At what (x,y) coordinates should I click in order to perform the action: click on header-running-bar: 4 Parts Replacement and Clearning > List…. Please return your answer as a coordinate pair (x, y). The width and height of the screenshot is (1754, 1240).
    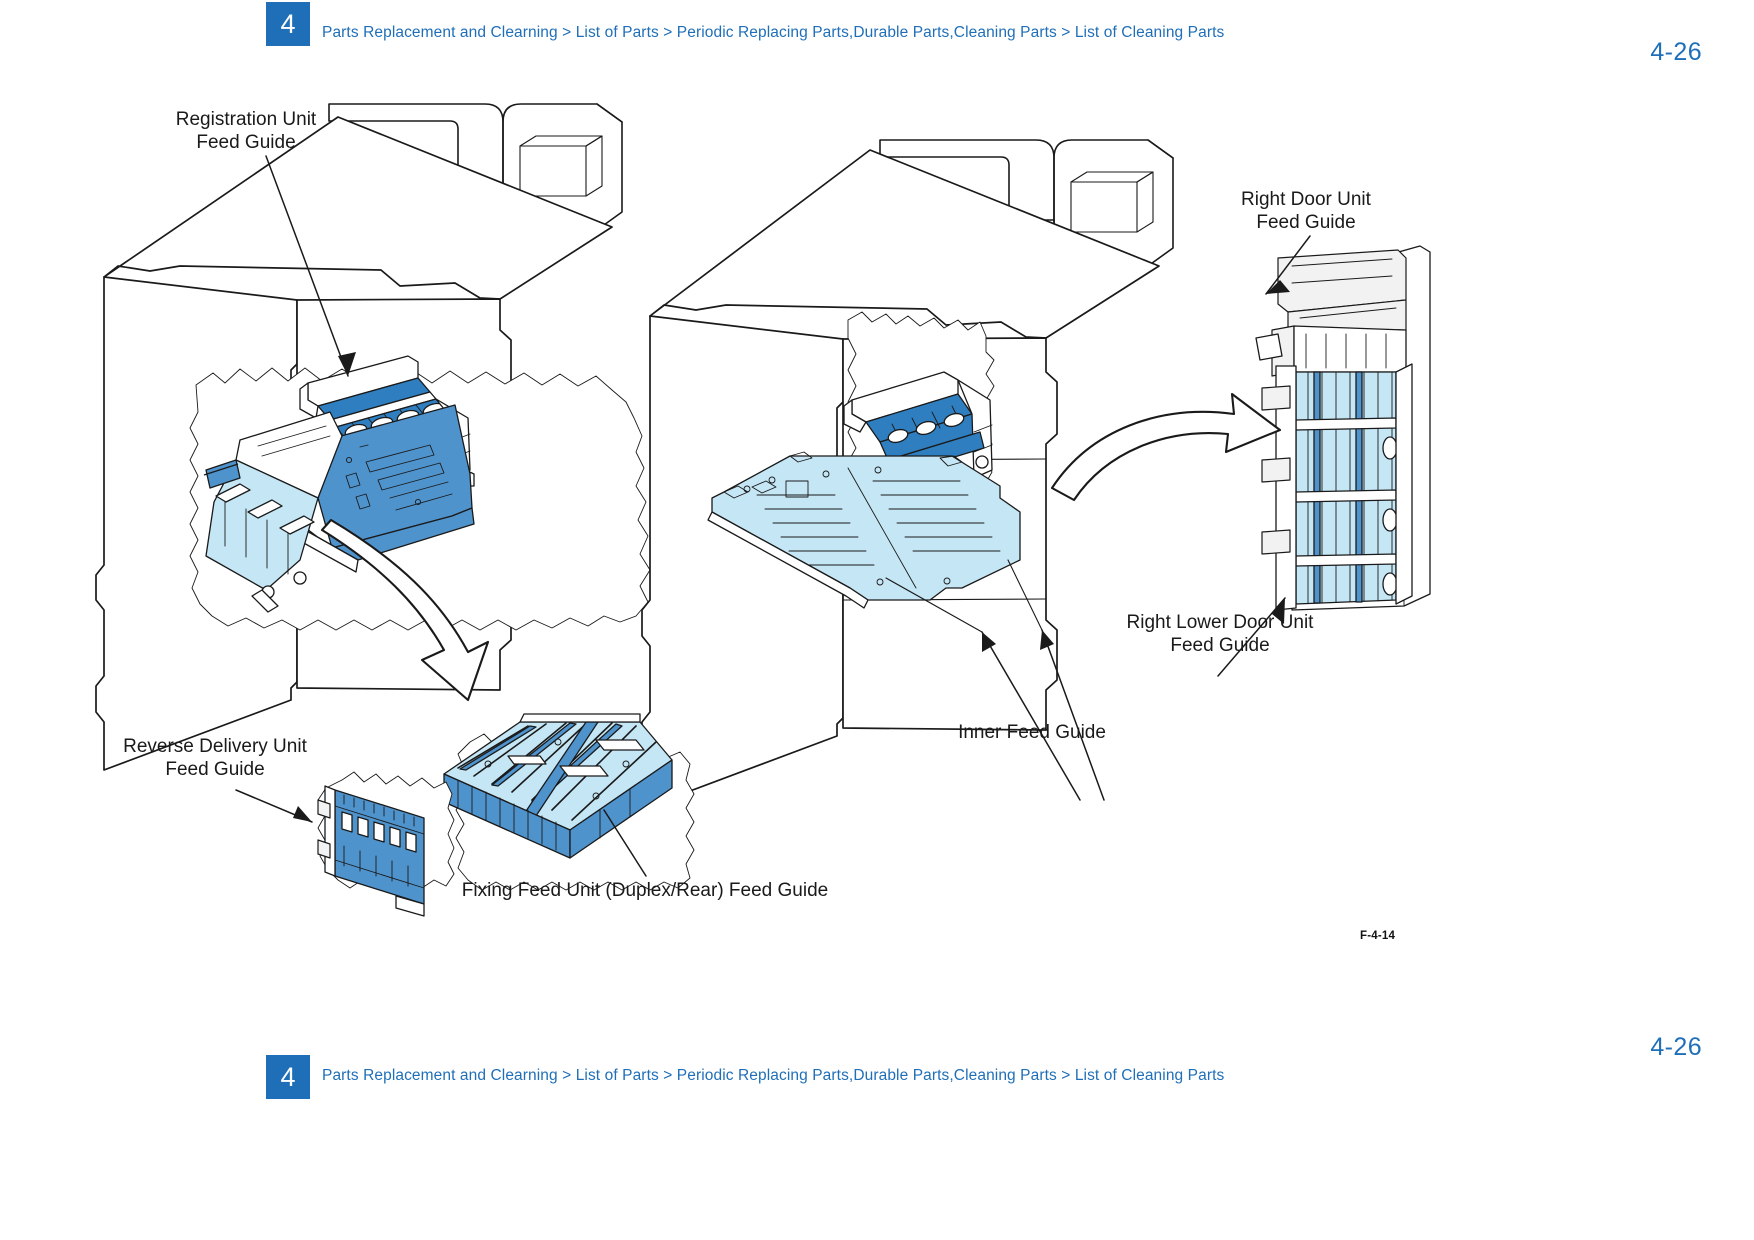
    Looking at the image, I should click on (745, 24).